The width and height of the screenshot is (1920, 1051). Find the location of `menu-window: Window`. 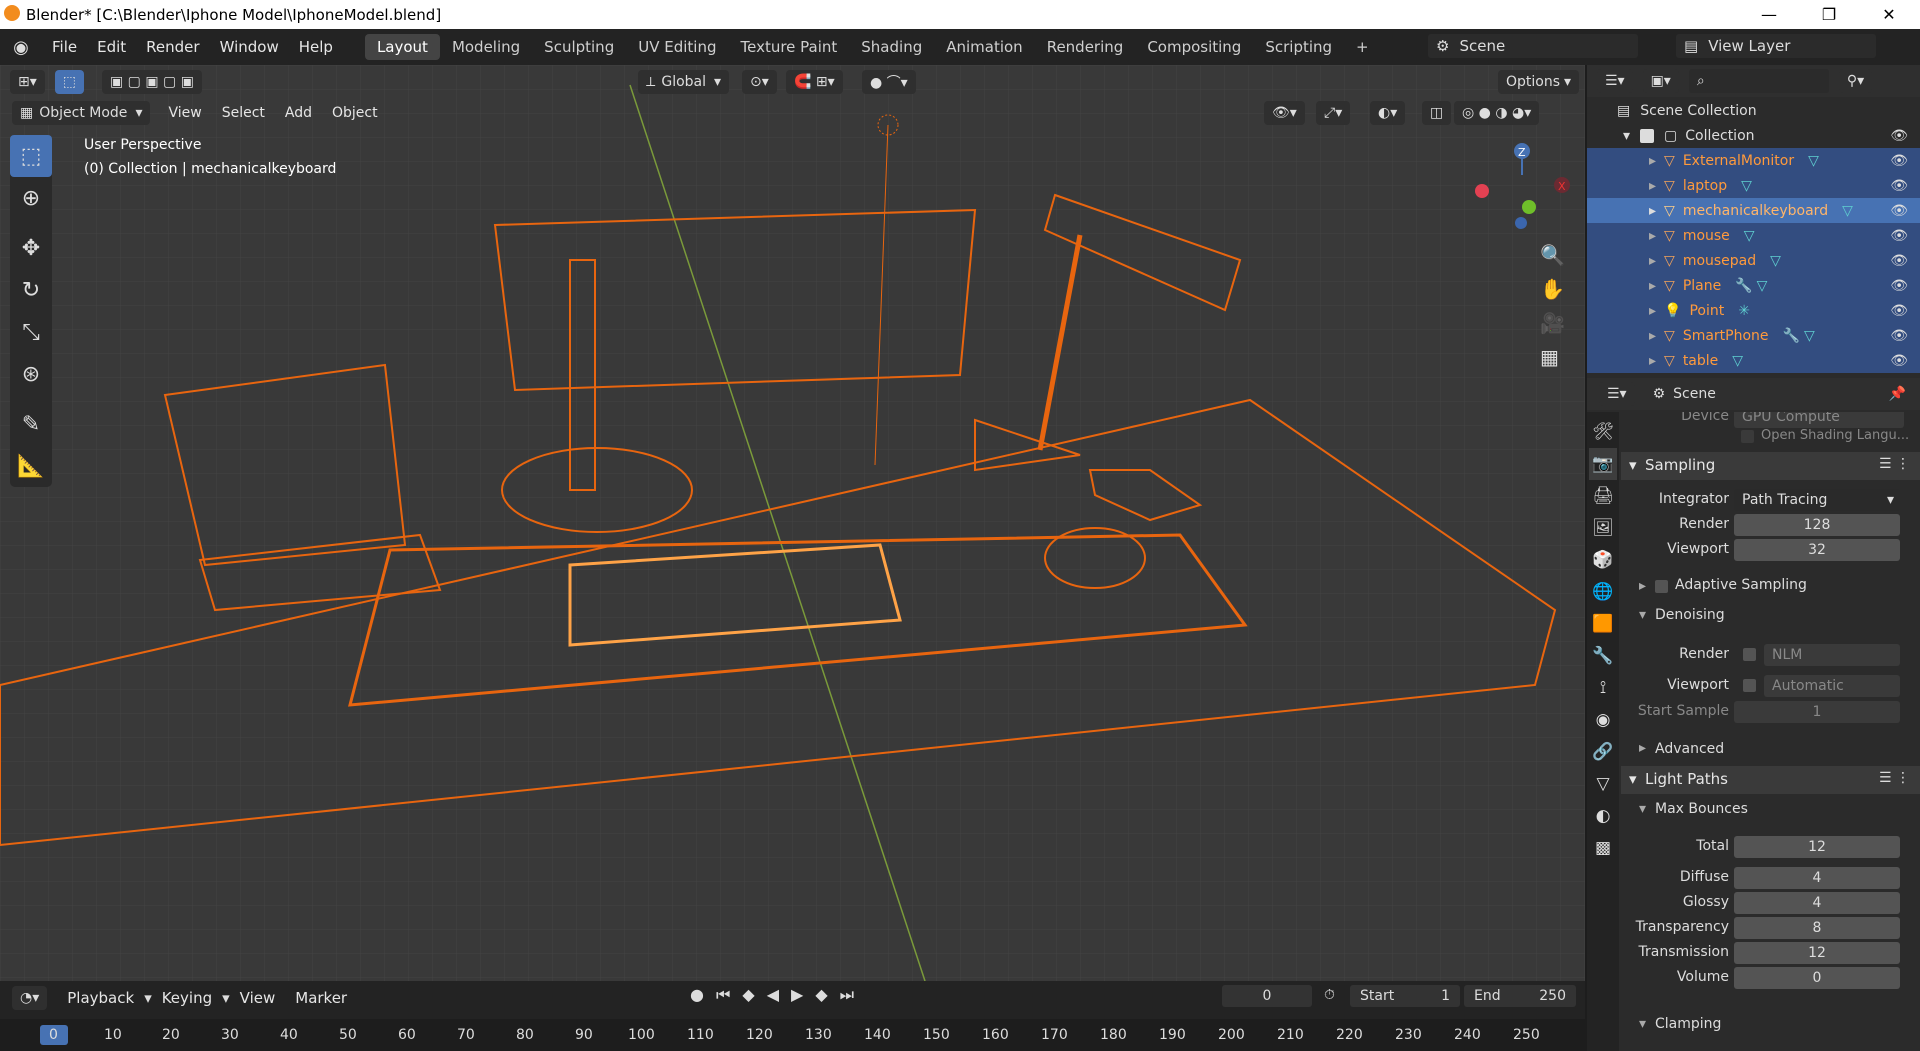

menu-window: Window is located at coordinates (249, 47).